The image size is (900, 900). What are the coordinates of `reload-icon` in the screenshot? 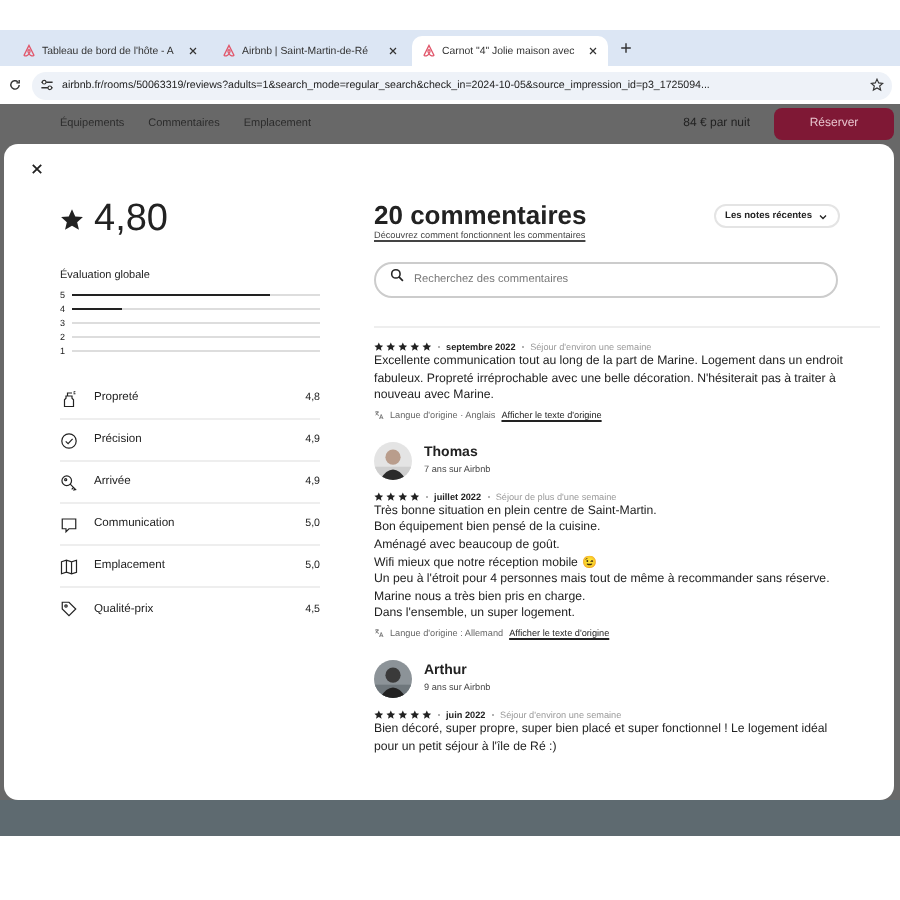 It's located at (15, 85).